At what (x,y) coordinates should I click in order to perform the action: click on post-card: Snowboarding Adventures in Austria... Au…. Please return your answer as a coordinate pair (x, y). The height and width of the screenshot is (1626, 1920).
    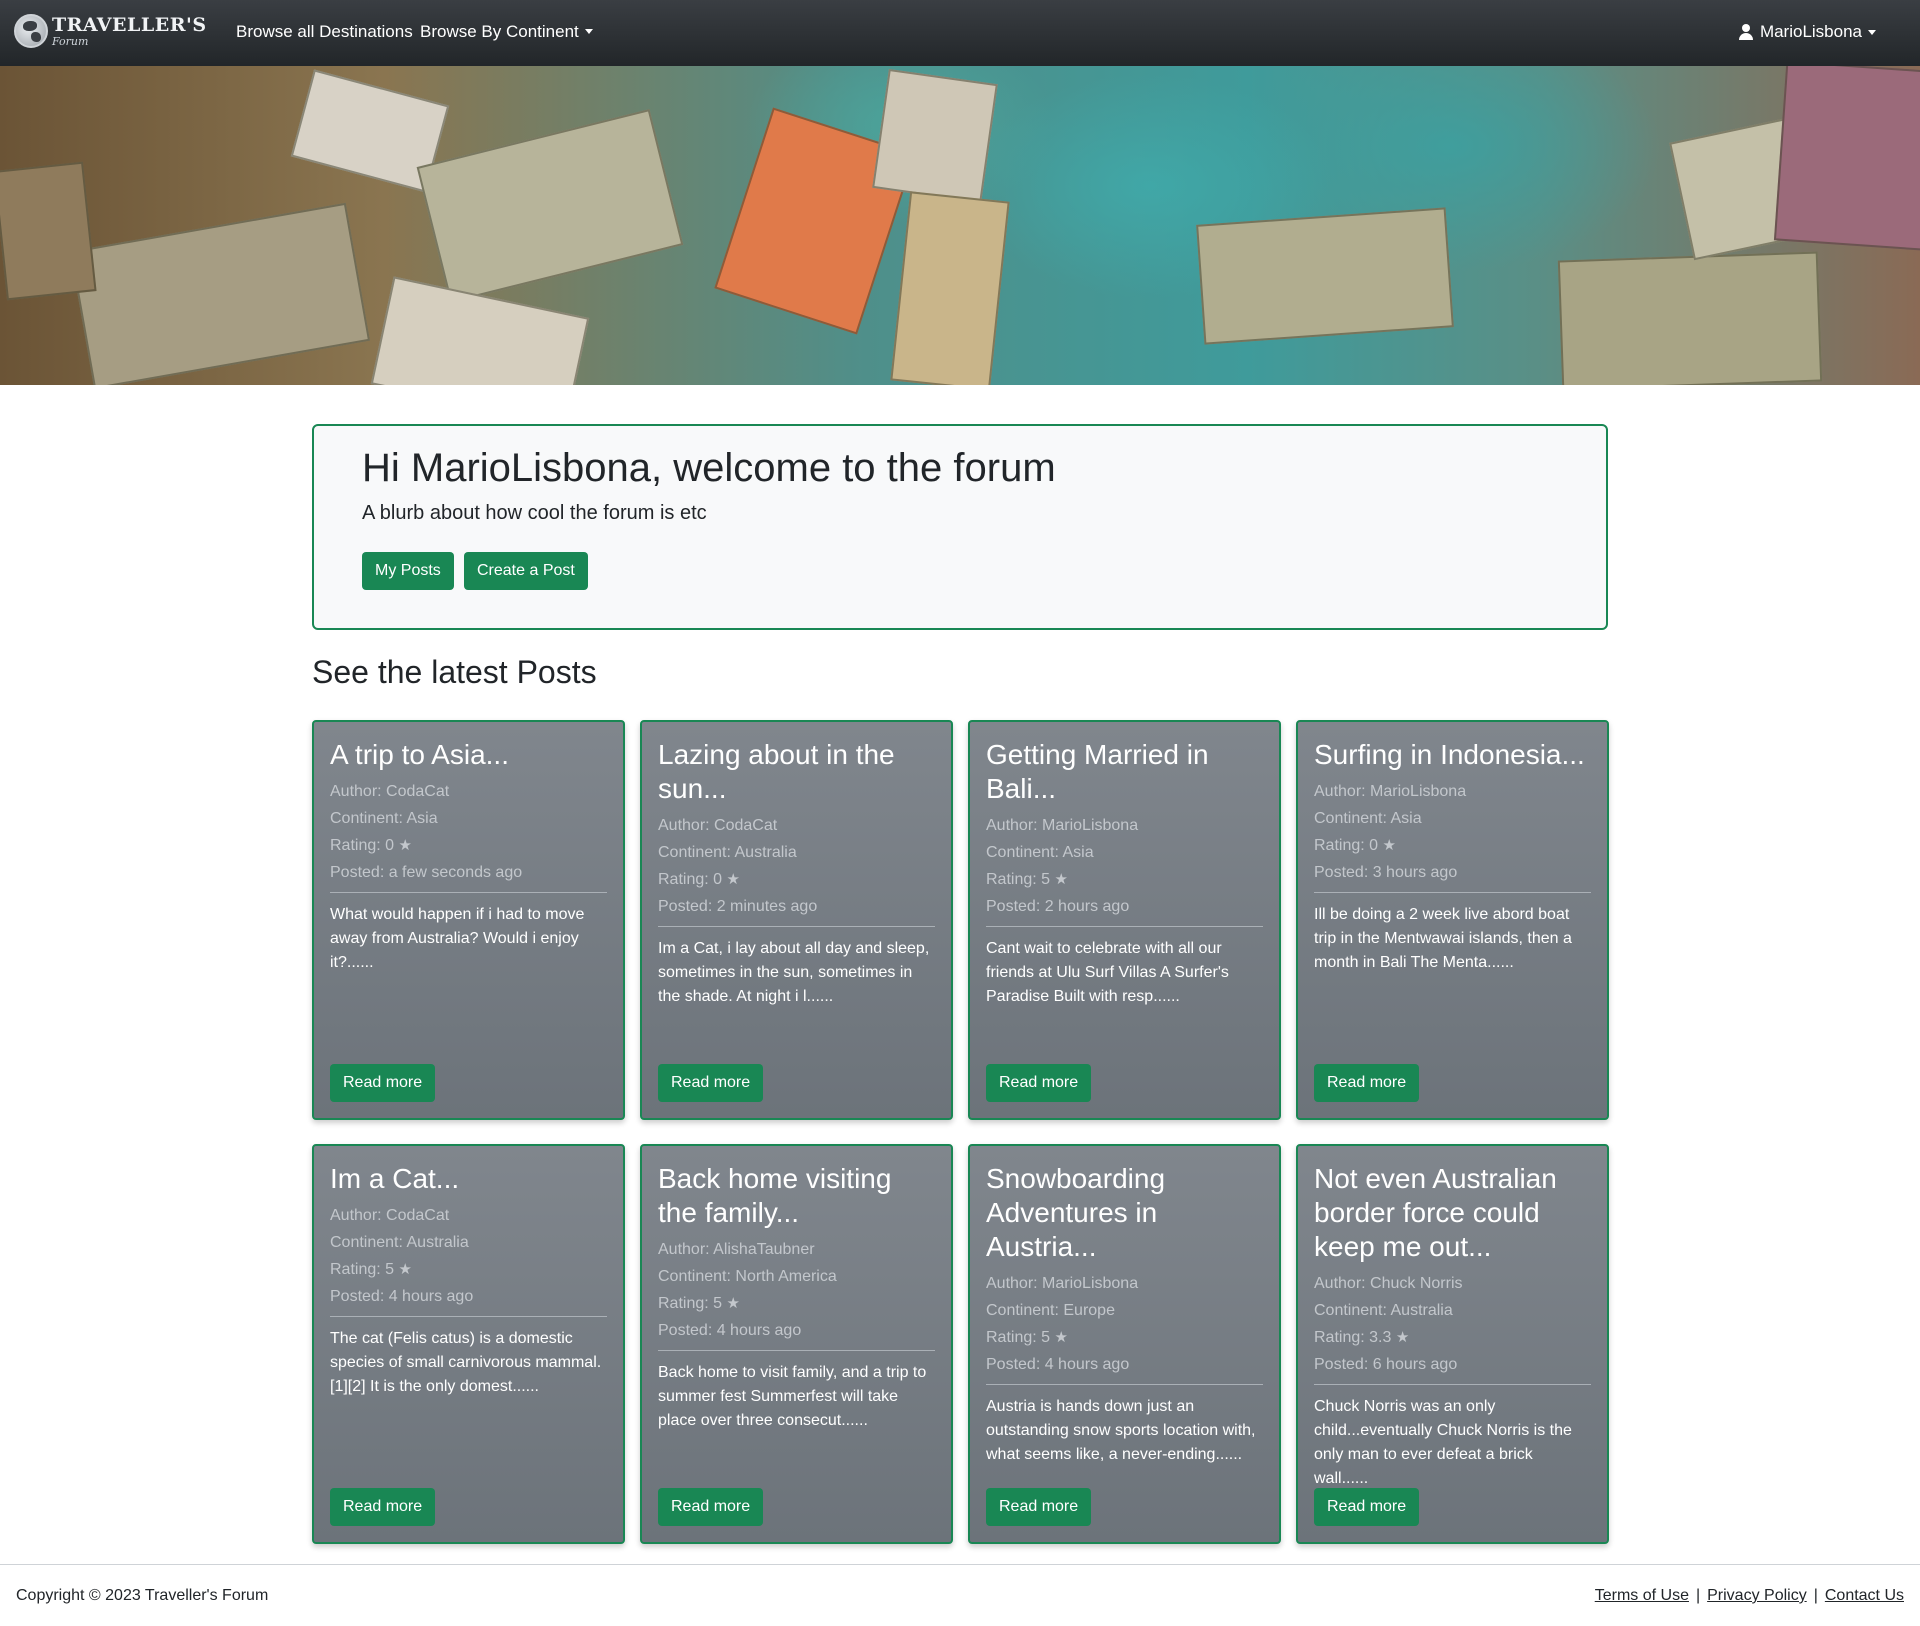
    Looking at the image, I should click on (1124, 1344).